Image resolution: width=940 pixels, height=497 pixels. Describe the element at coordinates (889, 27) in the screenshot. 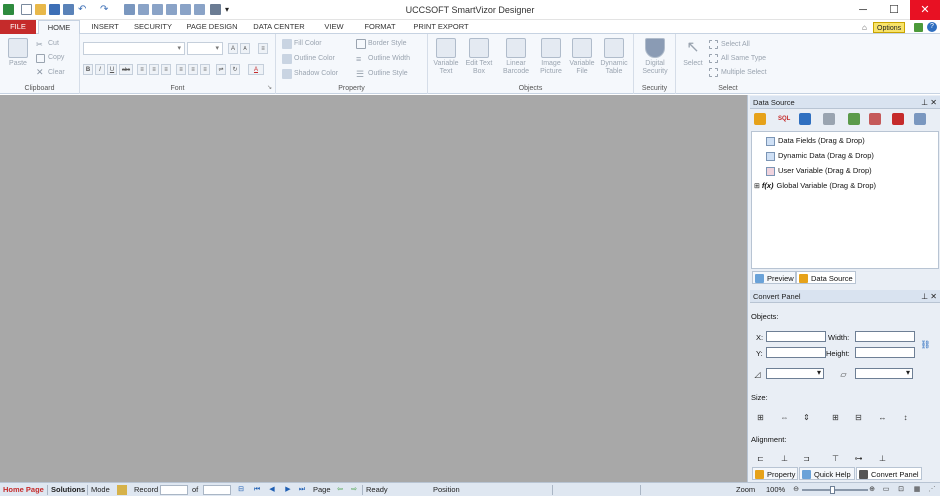

I see `options-button: Options` at that location.